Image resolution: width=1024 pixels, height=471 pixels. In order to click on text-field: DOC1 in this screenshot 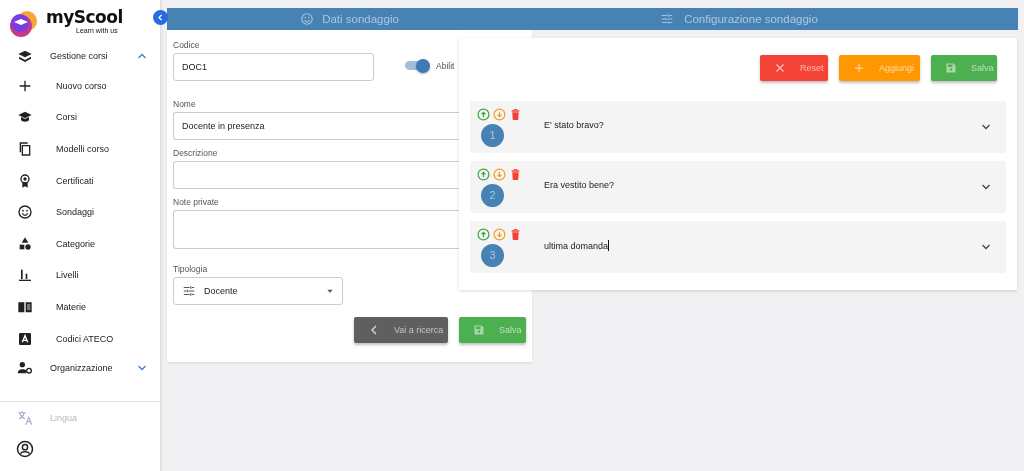, I will do `click(273, 67)`.